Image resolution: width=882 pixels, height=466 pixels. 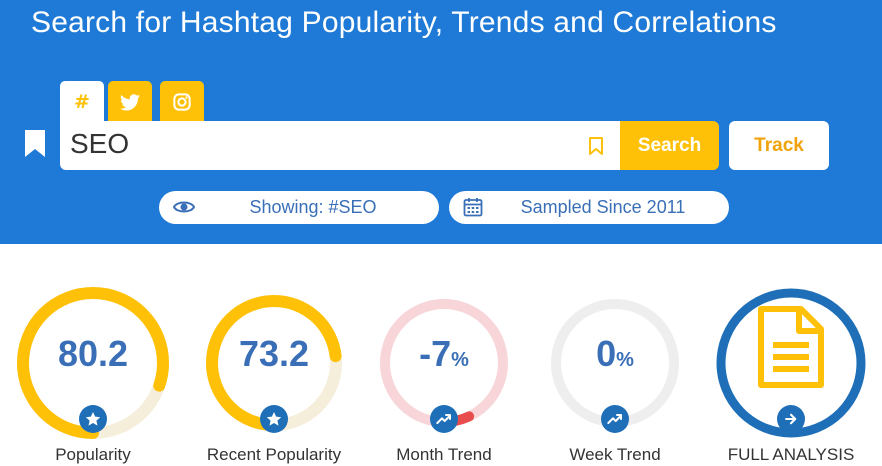 I want to click on tab-twitter, so click(x=130, y=102).